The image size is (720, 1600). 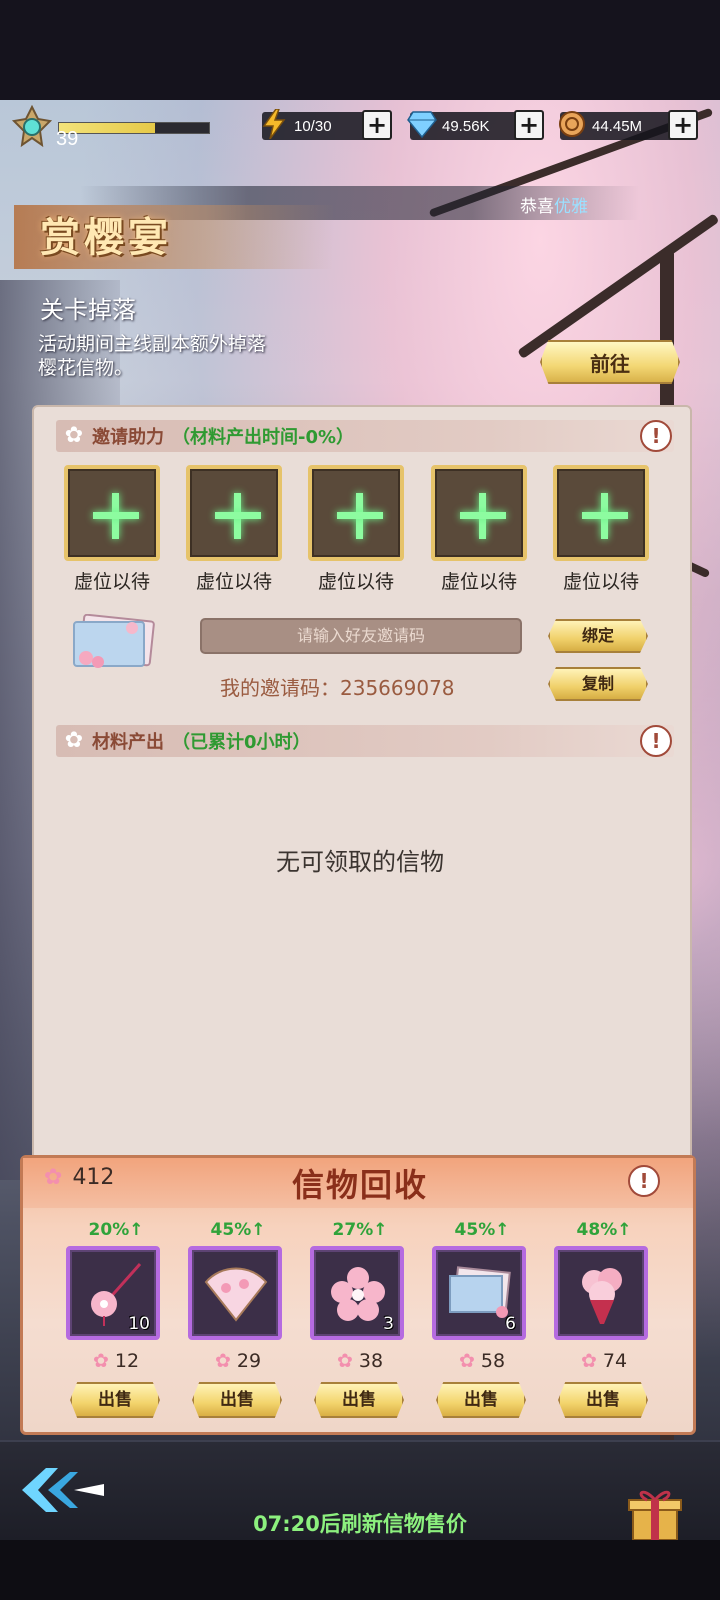 What do you see at coordinates (604, 1230) in the screenshot?
I see `price-change-pct: 48%↑` at bounding box center [604, 1230].